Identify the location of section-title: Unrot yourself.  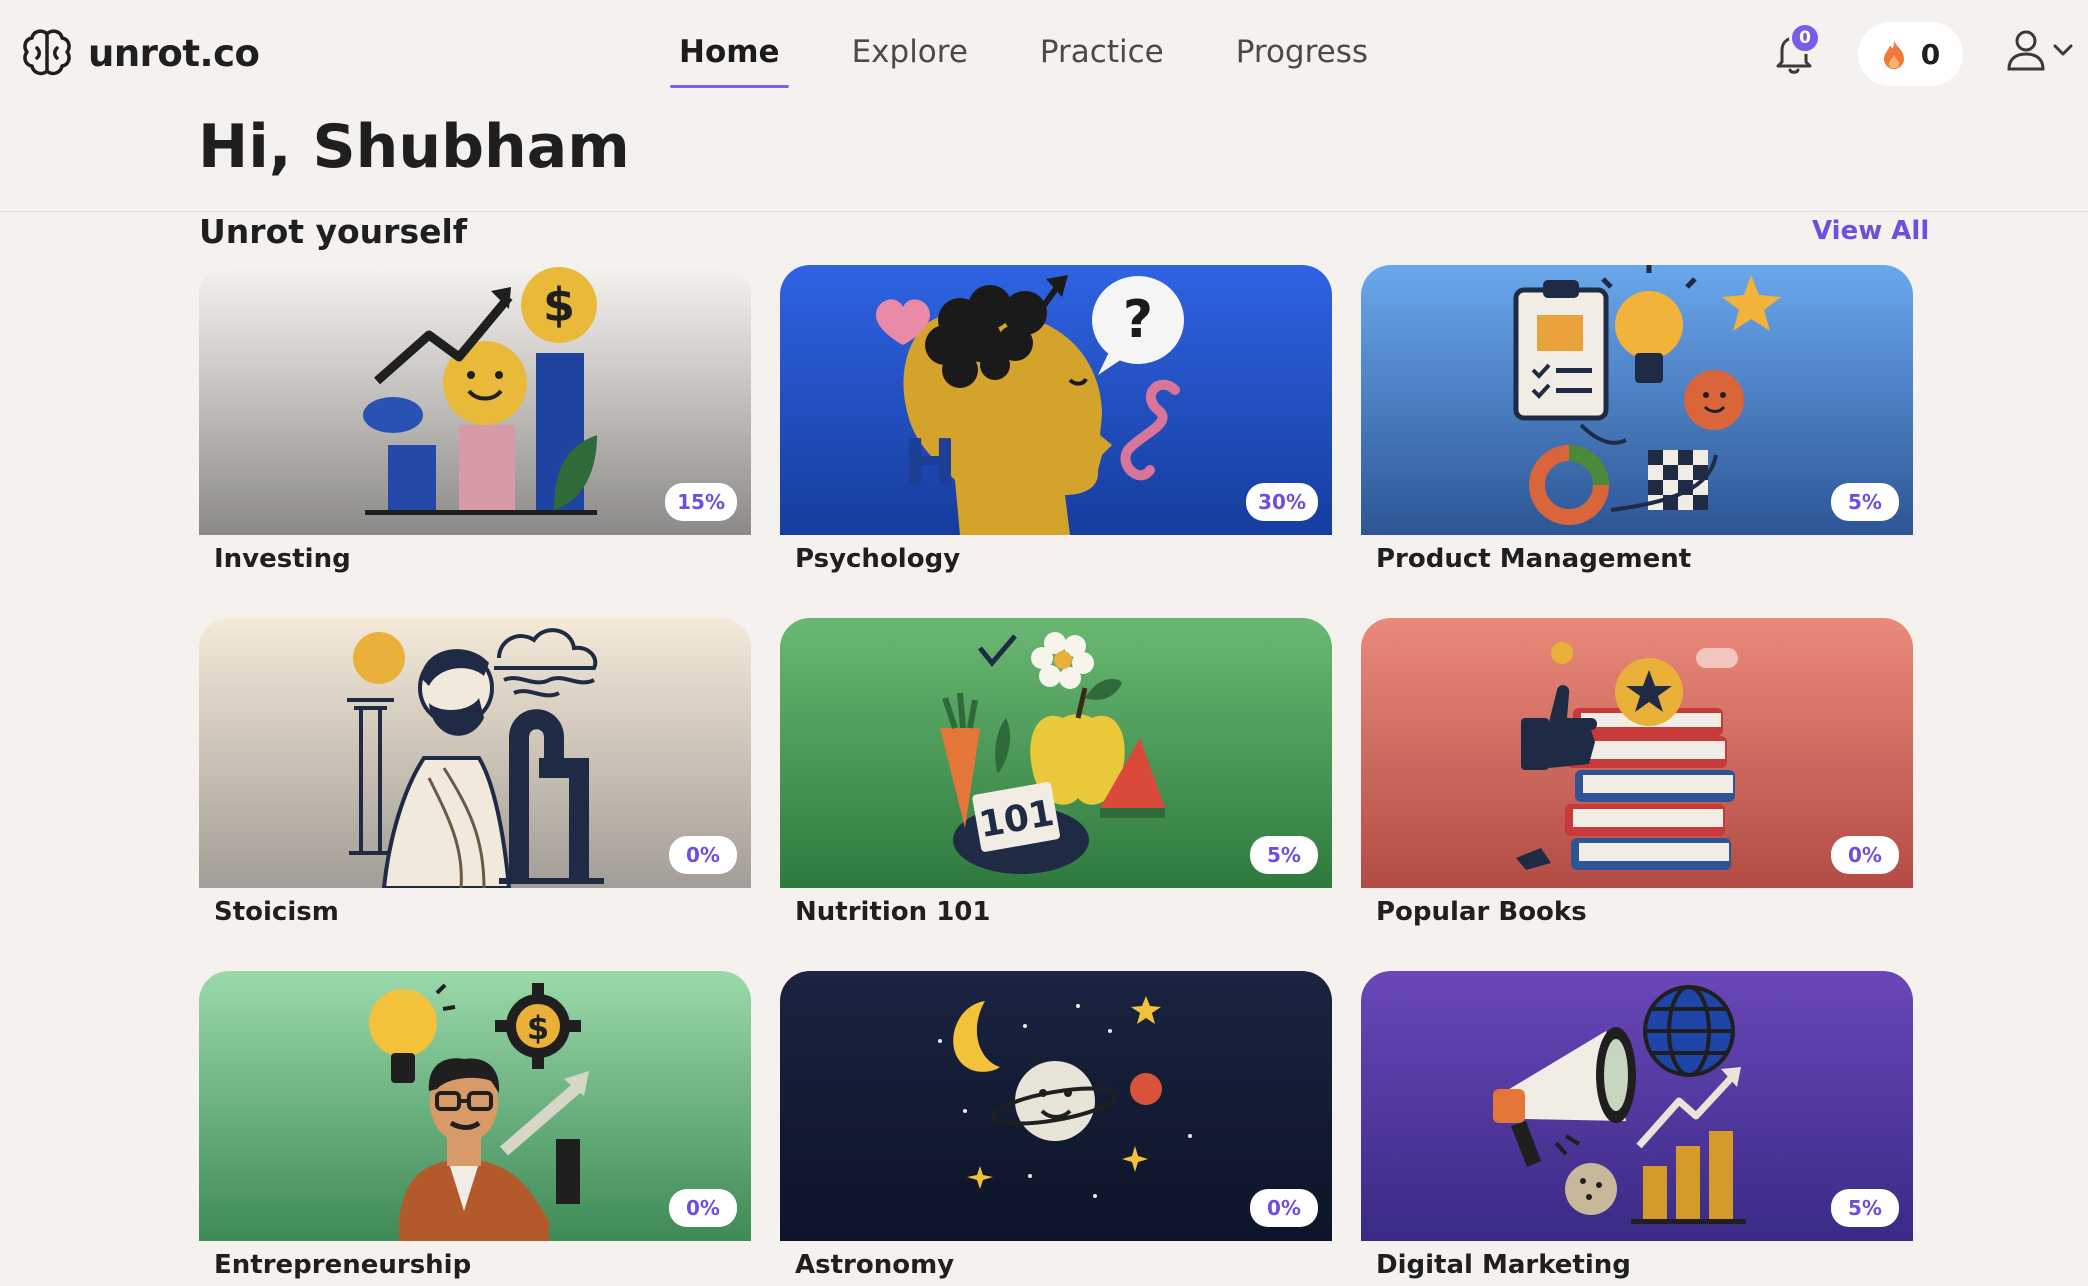
(333, 231).